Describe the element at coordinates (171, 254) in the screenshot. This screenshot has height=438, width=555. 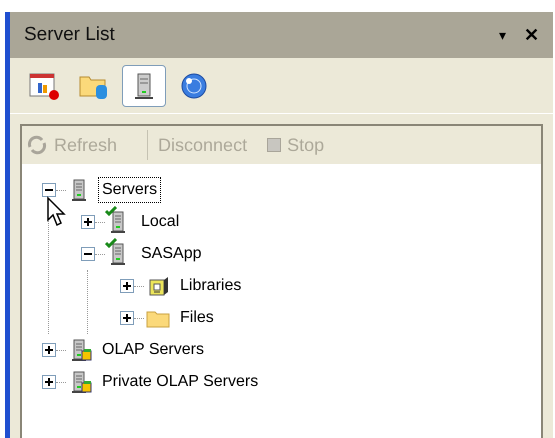
I see `tree-item: SASApp` at that location.